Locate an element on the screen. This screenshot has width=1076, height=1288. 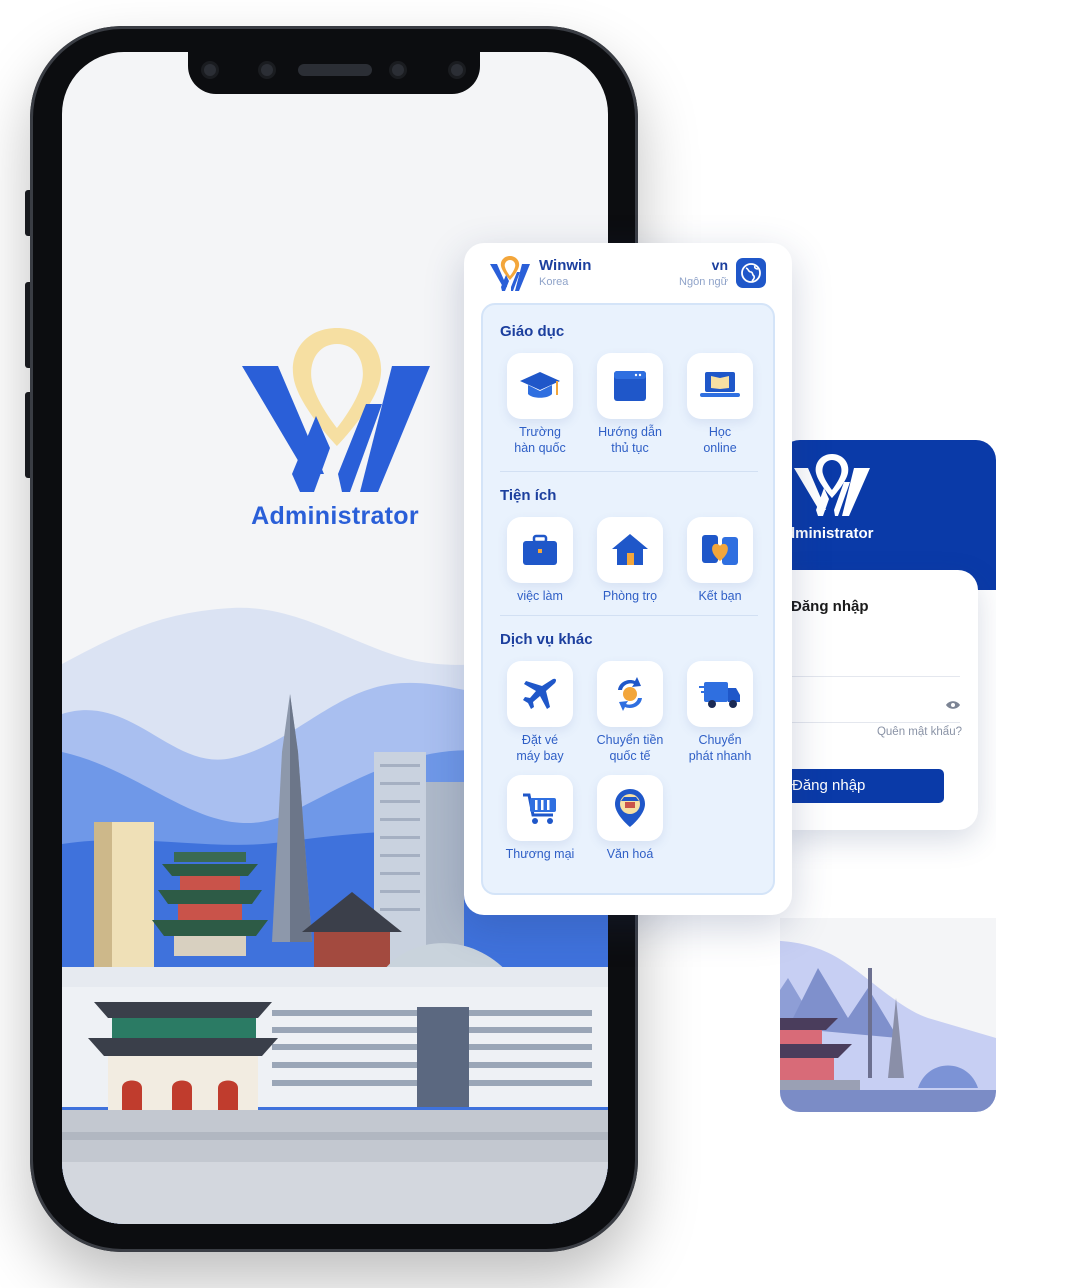
service-express-delivery: Chuyển phát nhanh is located at coordinates (720, 712).